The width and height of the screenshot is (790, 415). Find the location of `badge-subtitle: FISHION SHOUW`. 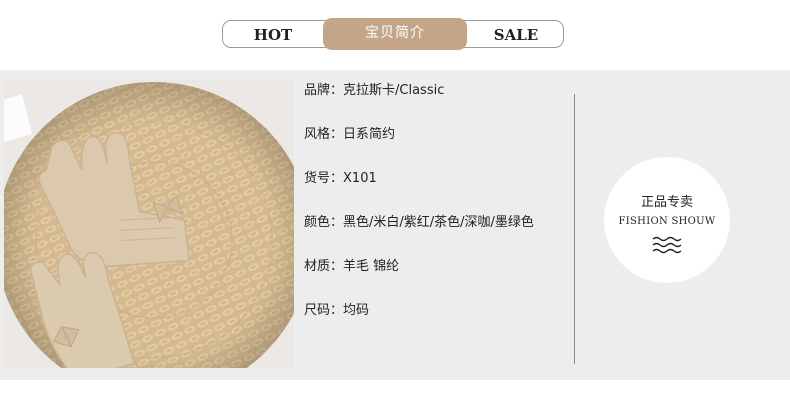

badge-subtitle: FISHION SHOUW is located at coordinates (667, 221).